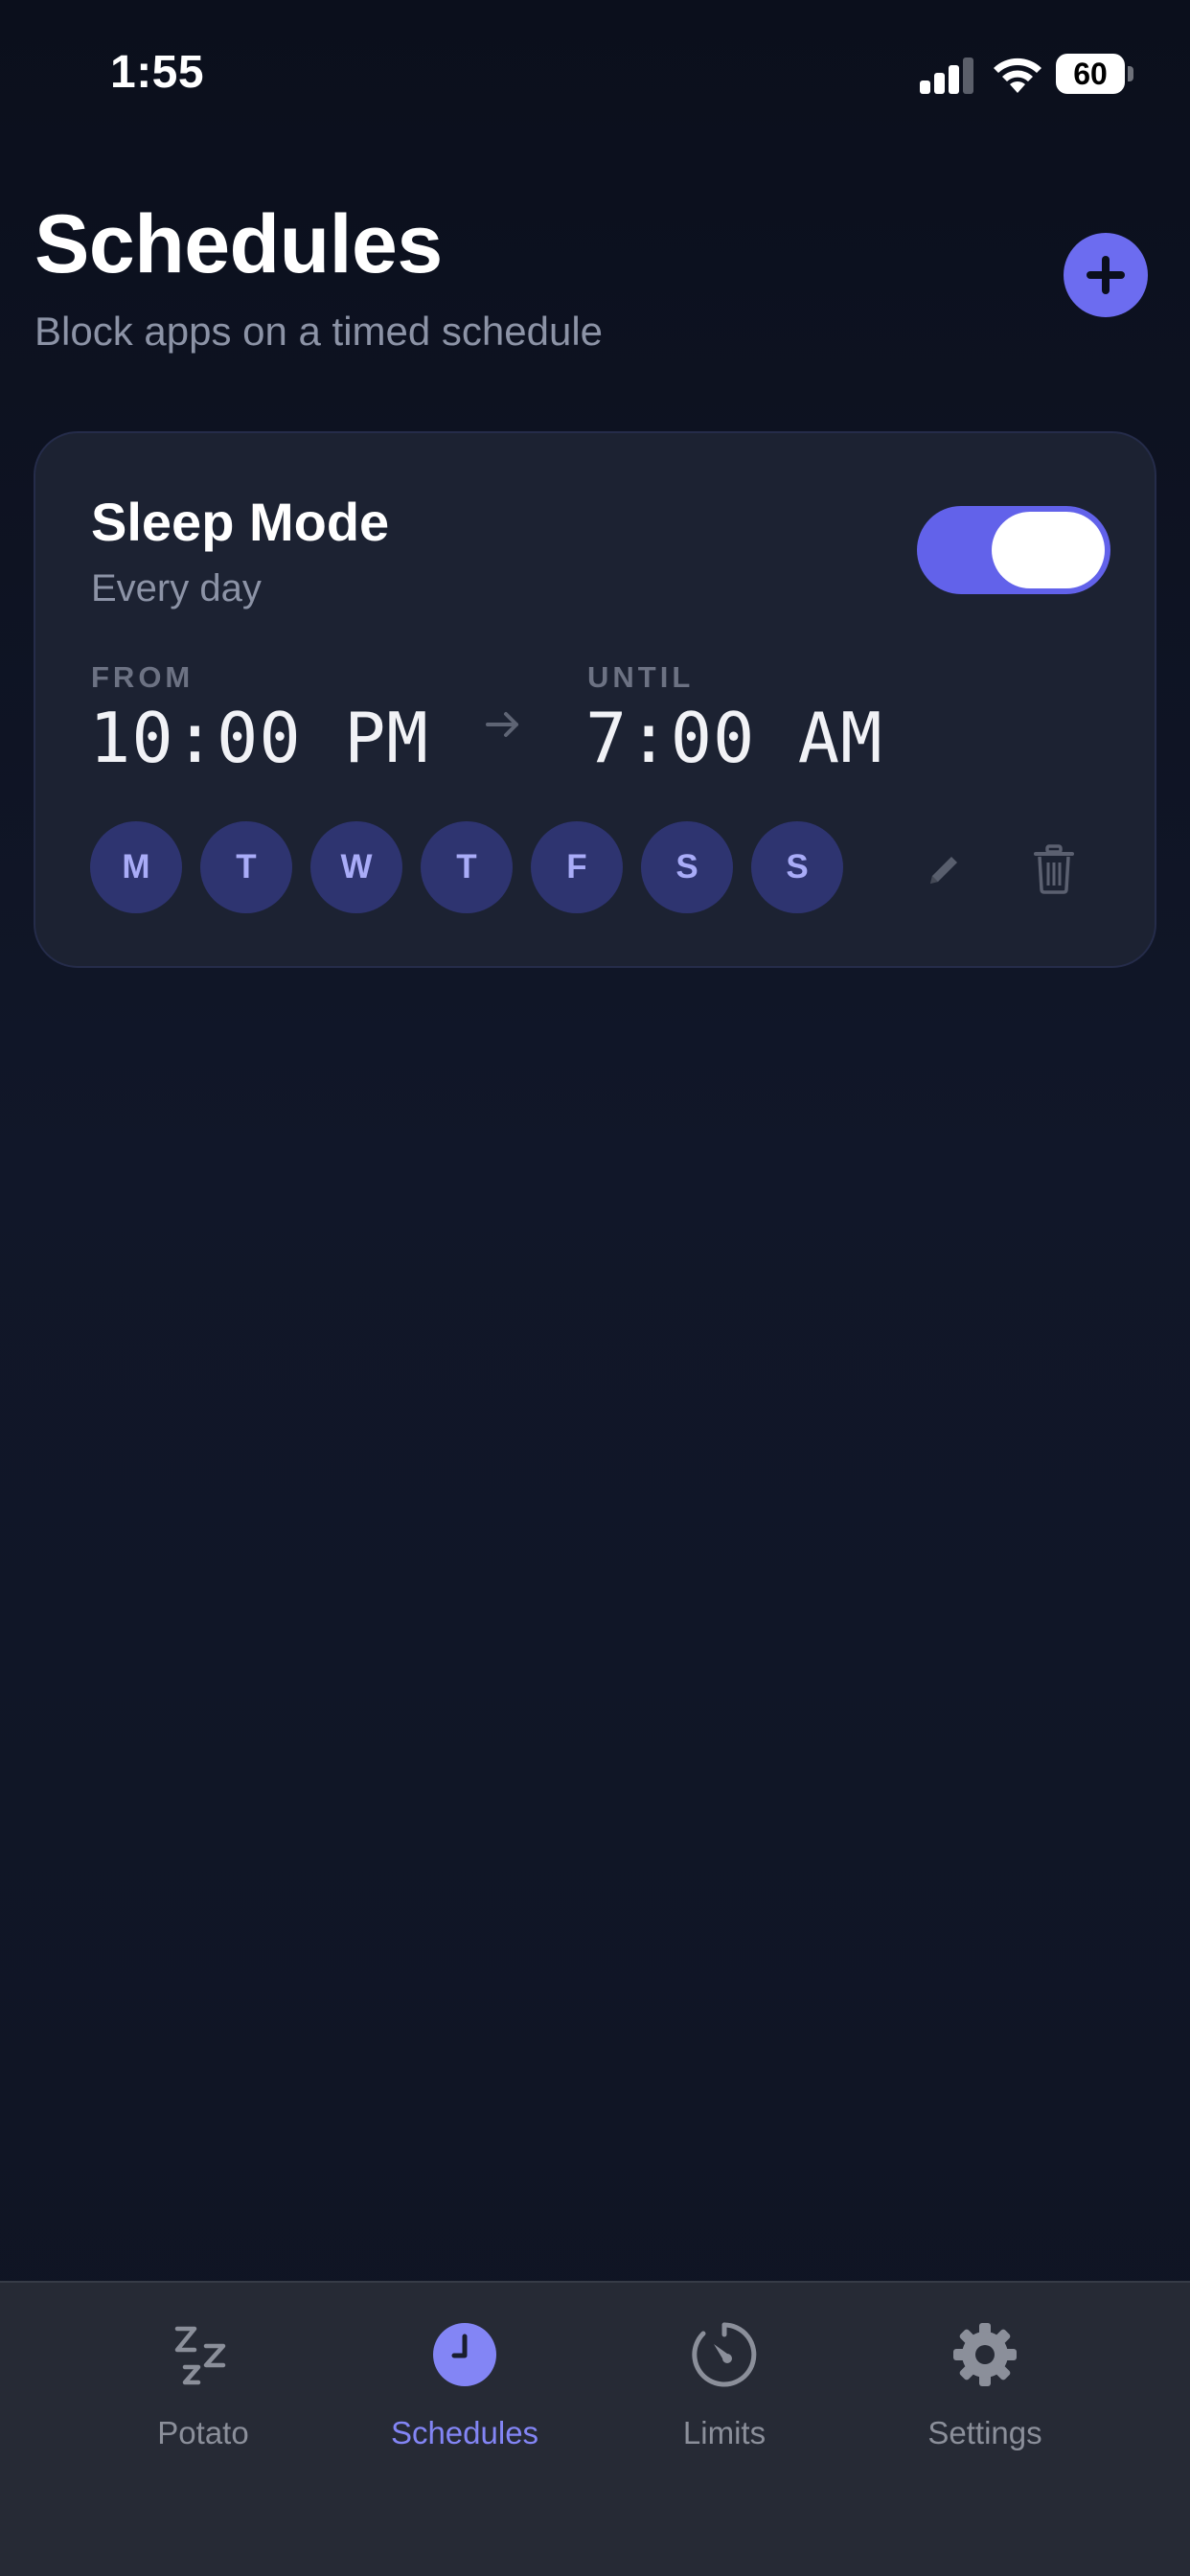 Image resolution: width=1190 pixels, height=2576 pixels. Describe the element at coordinates (465, 2354) in the screenshot. I see `clock-icon` at that location.